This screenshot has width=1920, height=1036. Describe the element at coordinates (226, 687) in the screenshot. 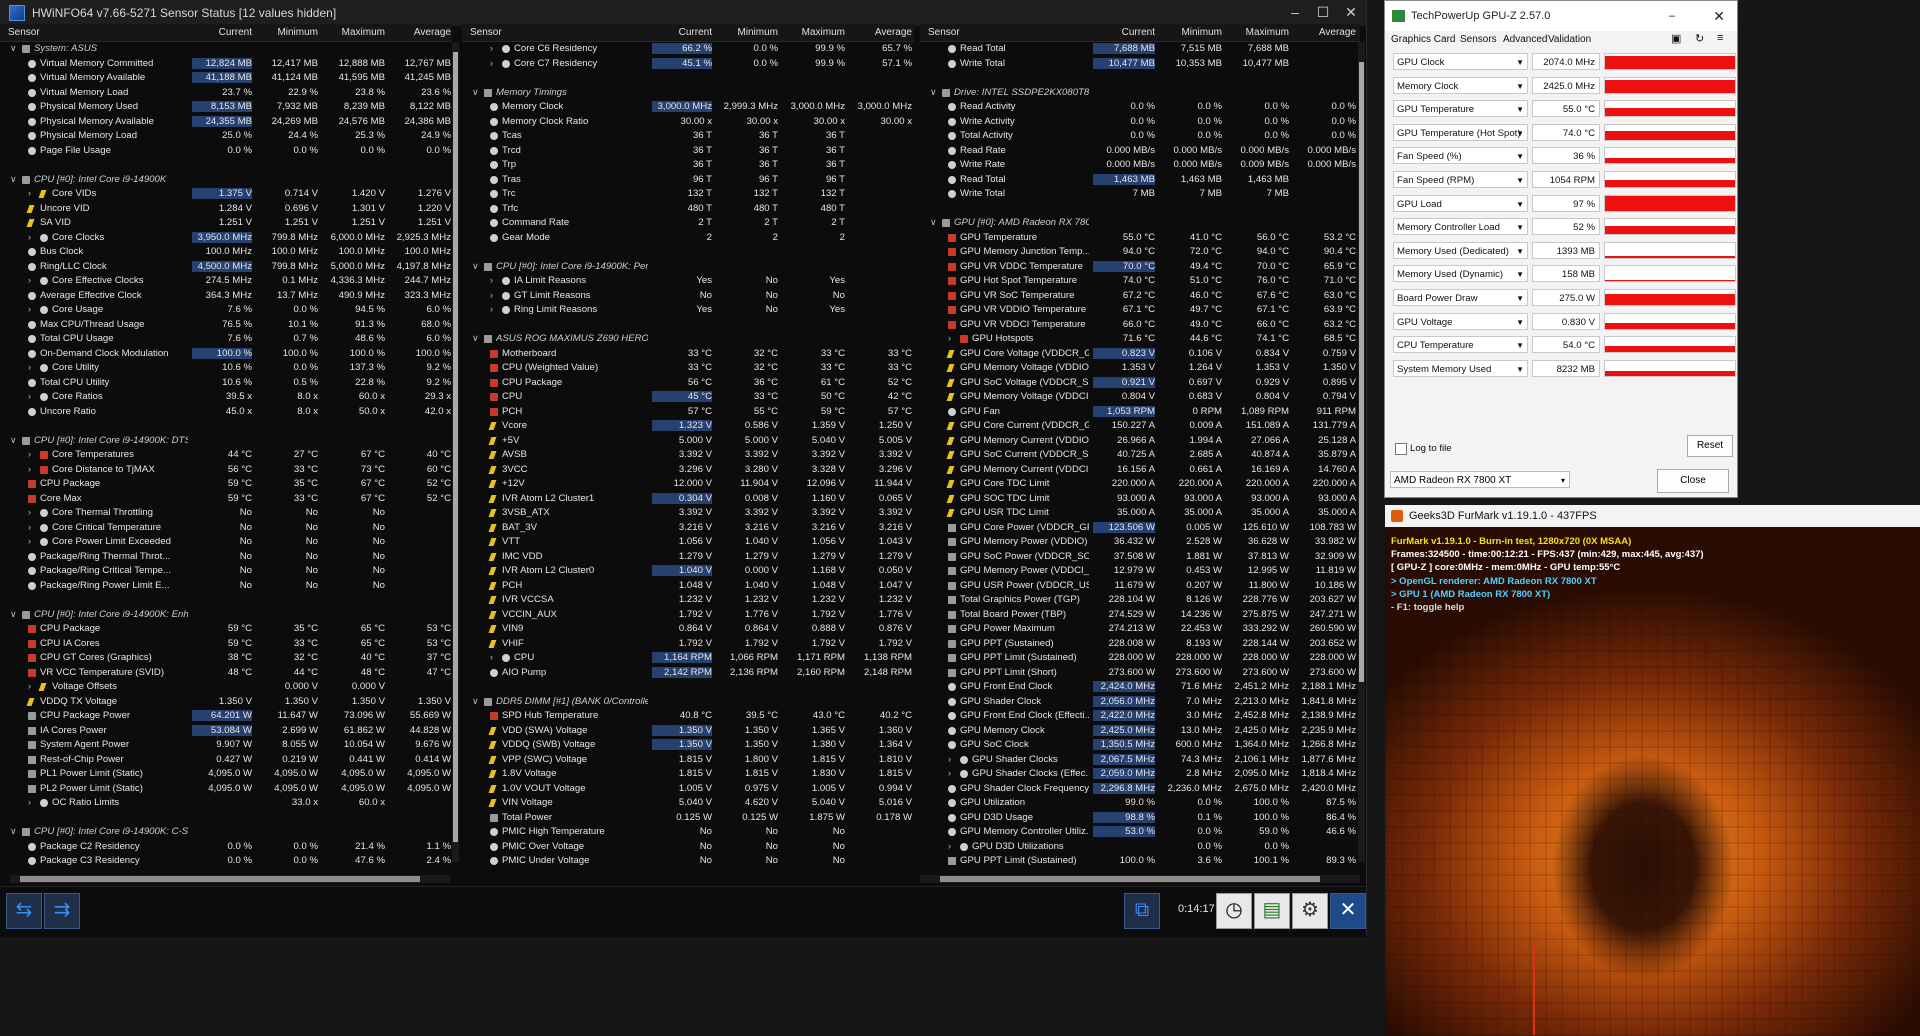

I see `sensor-row: › Voltage Offsets 0.000 V 0.000 V` at that location.